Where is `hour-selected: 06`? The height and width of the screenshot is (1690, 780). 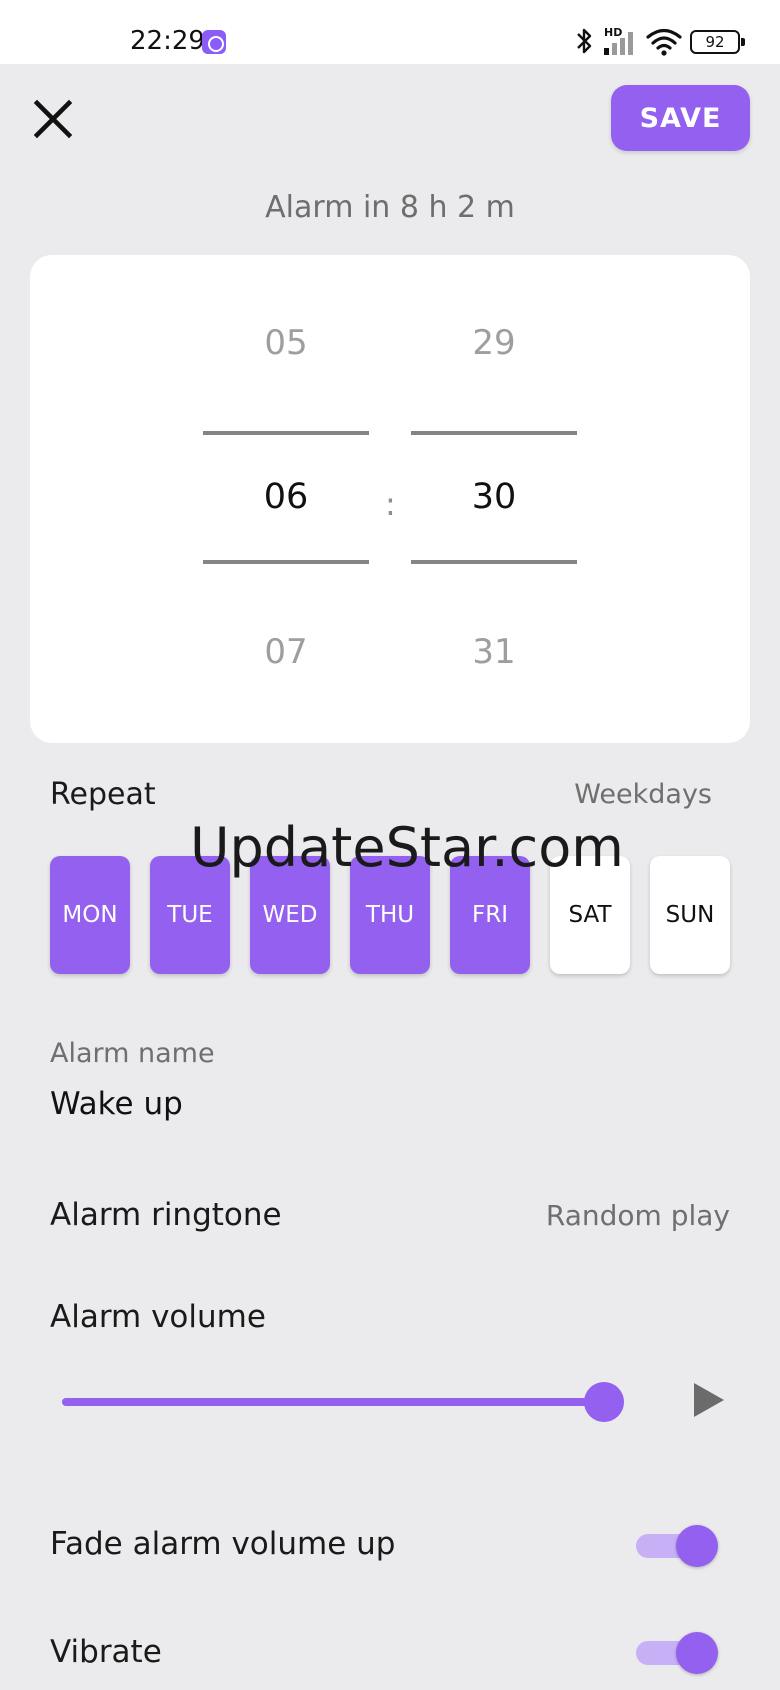
hour-selected: 06 is located at coordinates (286, 497).